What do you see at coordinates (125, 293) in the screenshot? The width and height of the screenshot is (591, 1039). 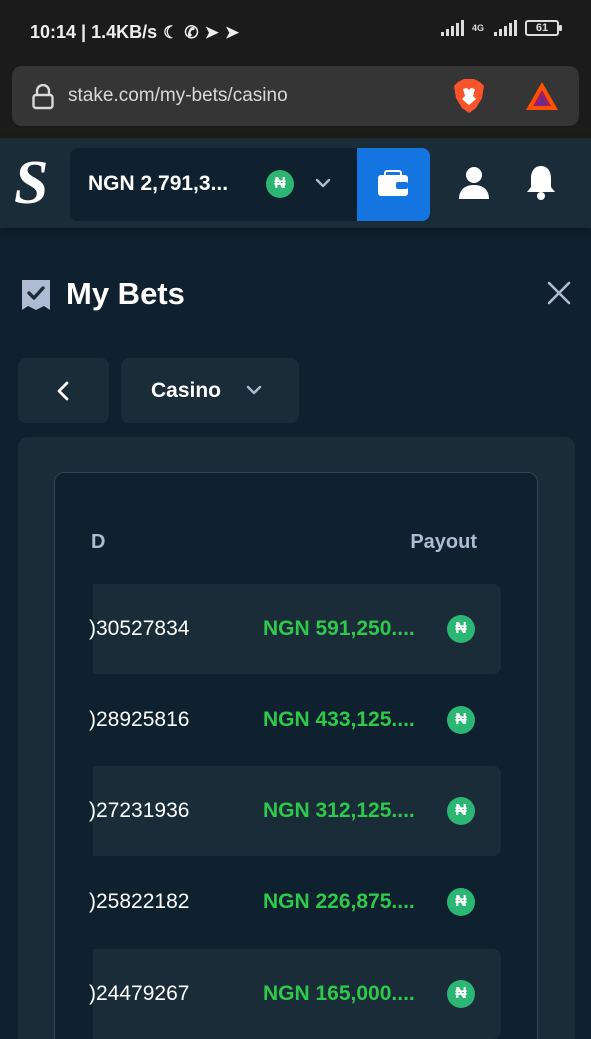 I see `page-title: My Bets` at bounding box center [125, 293].